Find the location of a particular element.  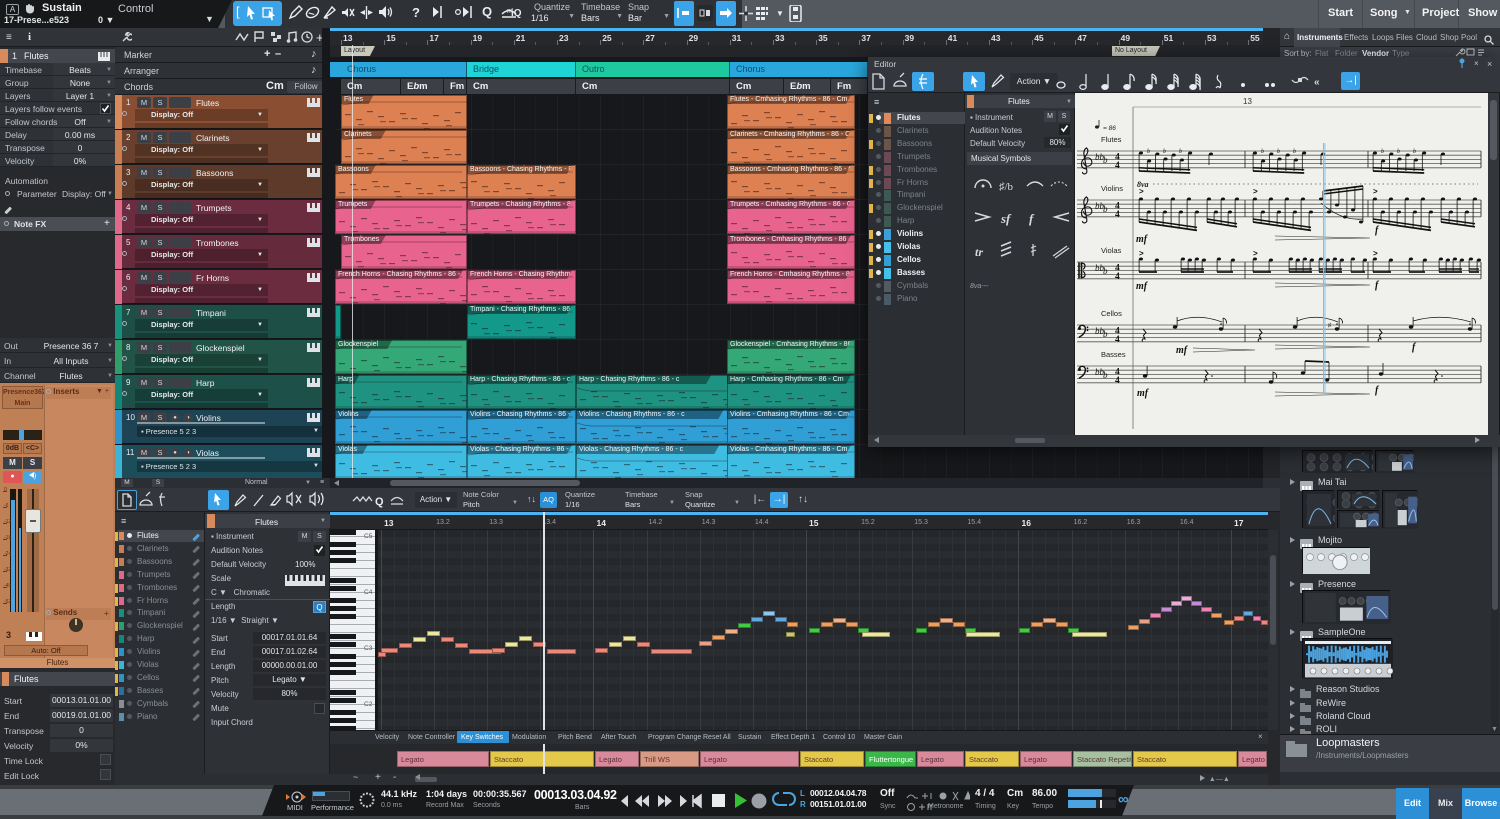

svg-text: Q is located at coordinates (379, 502).